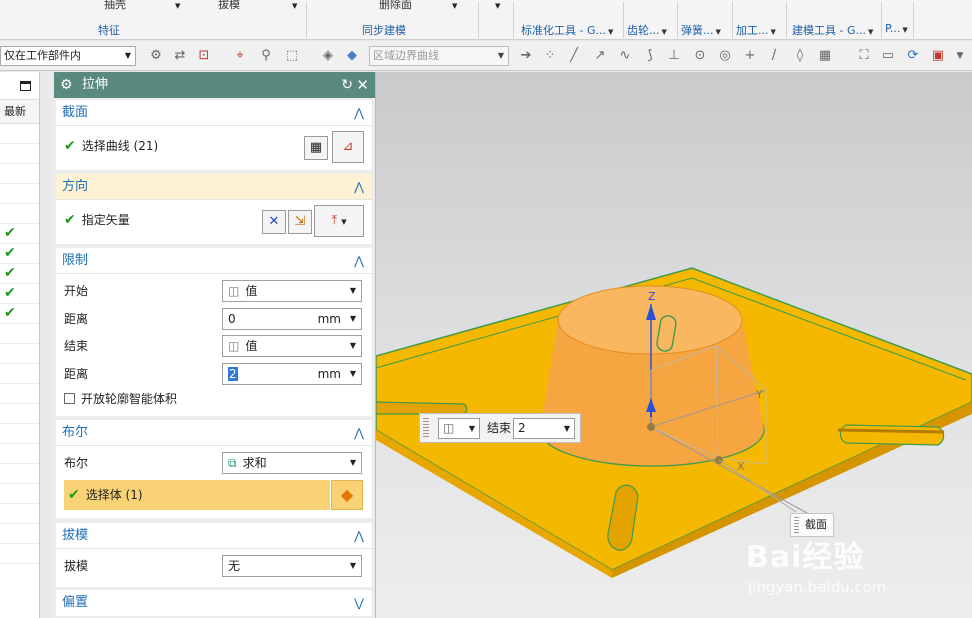  I want to click on end-type-dropdown: ◫ 值 ▼, so click(292, 346).